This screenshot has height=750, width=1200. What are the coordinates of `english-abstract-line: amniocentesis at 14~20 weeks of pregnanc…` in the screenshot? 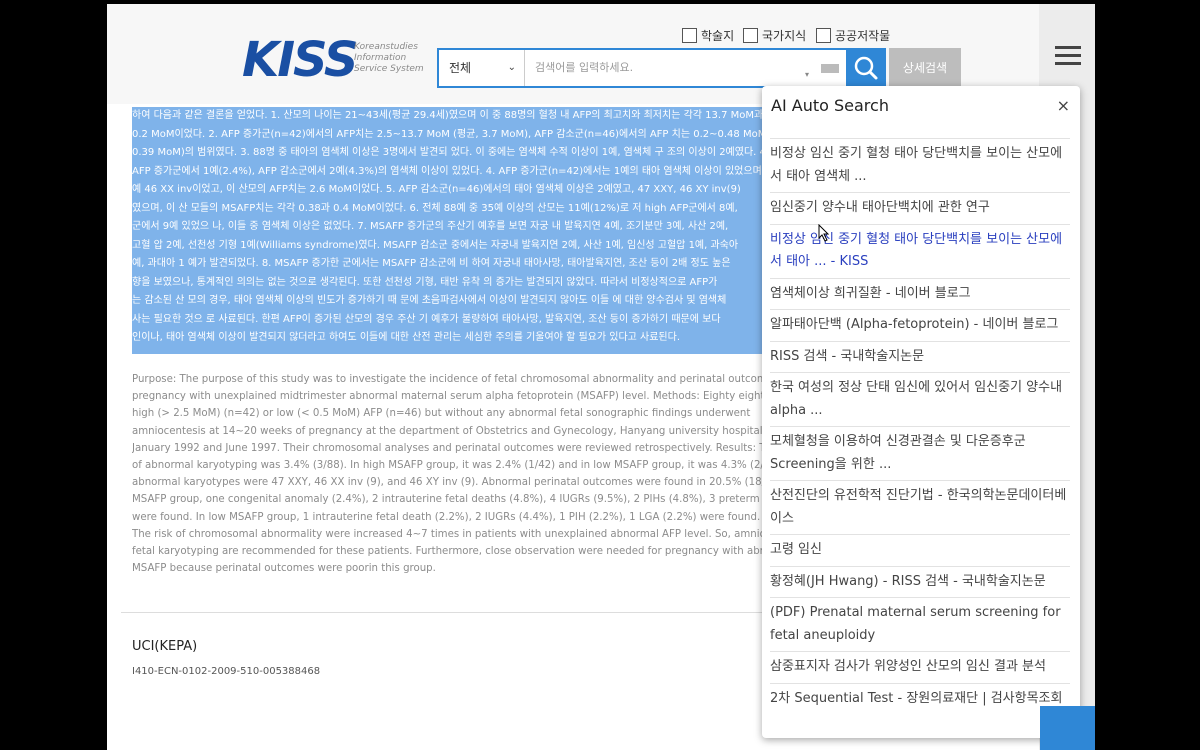 It's located at (452, 431).